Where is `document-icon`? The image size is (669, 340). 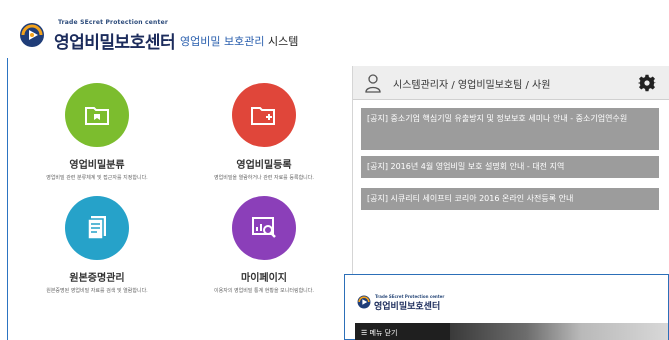 document-icon is located at coordinates (96, 228).